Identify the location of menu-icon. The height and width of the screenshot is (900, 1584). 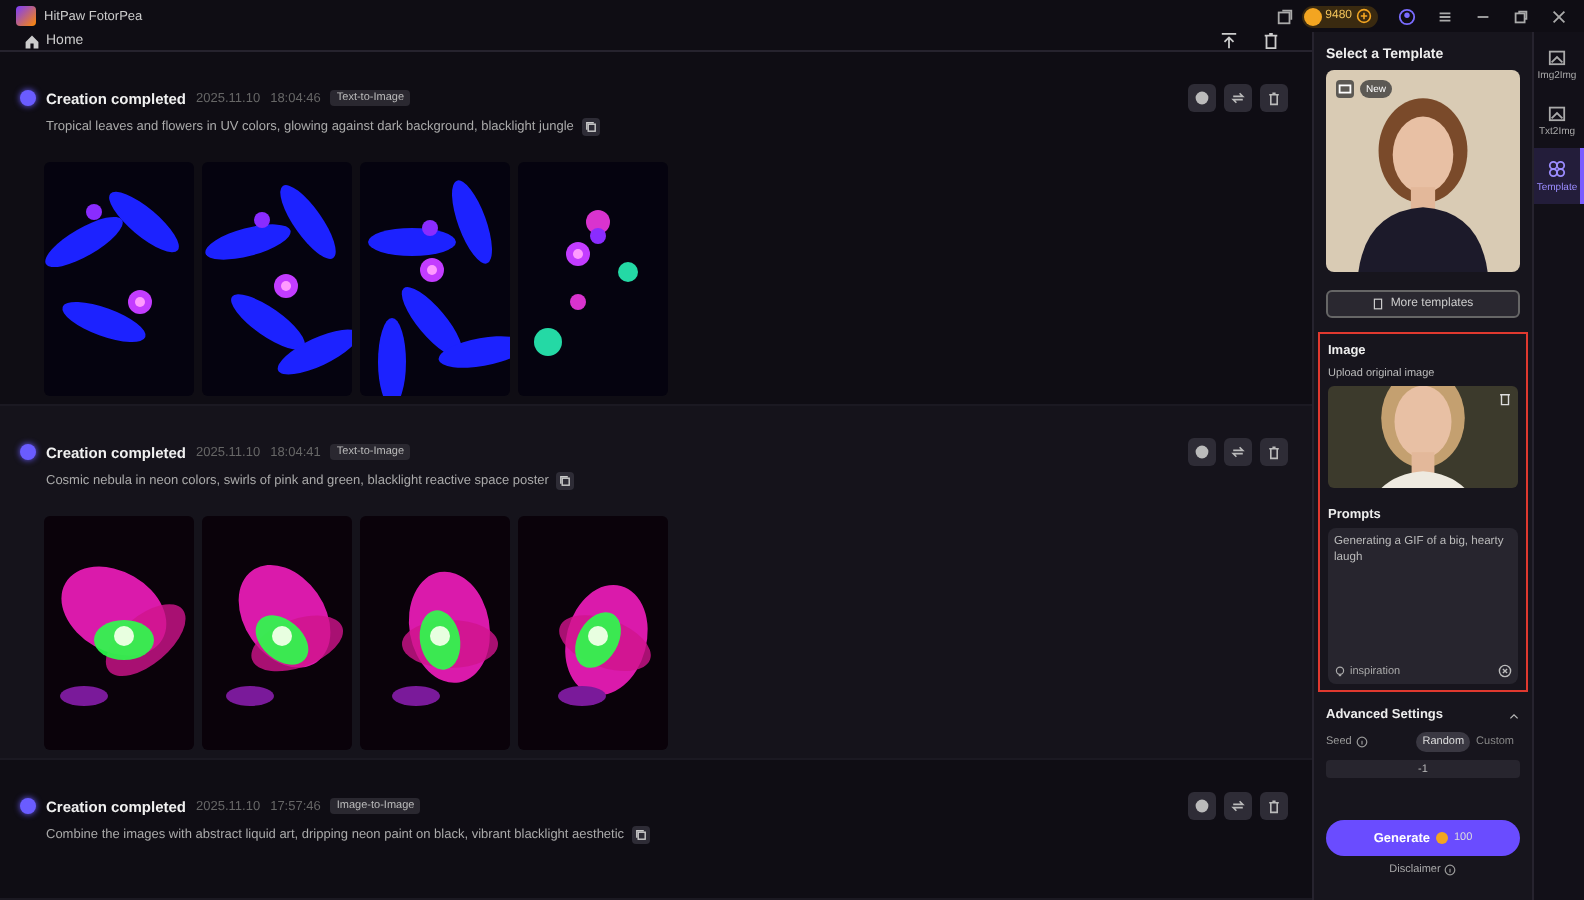
(1445, 16).